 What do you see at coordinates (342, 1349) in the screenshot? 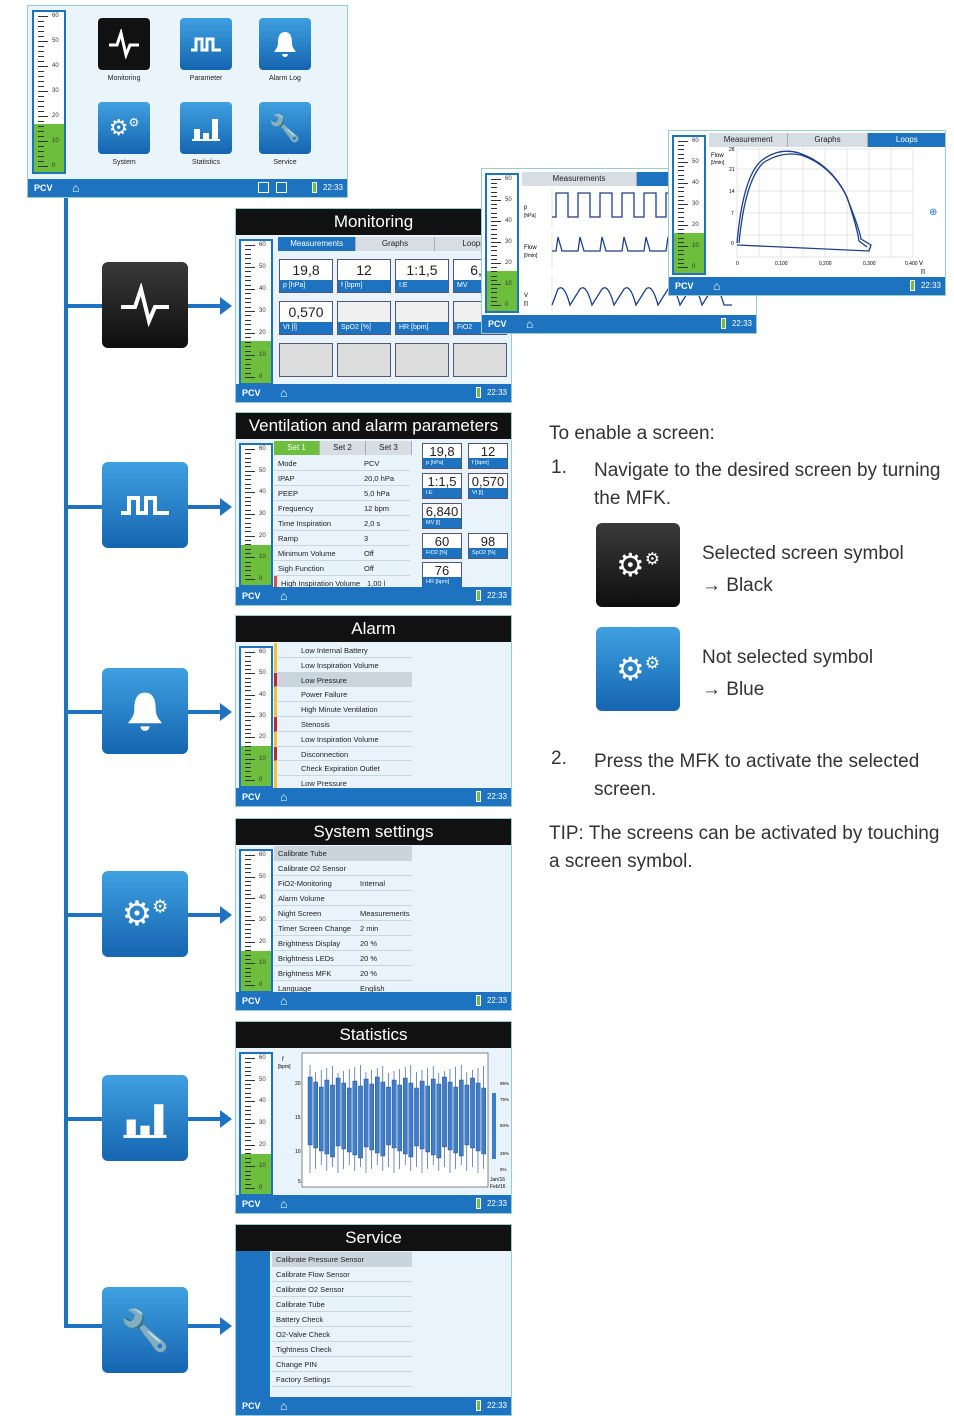
I see `service-item: Tightness Check` at bounding box center [342, 1349].